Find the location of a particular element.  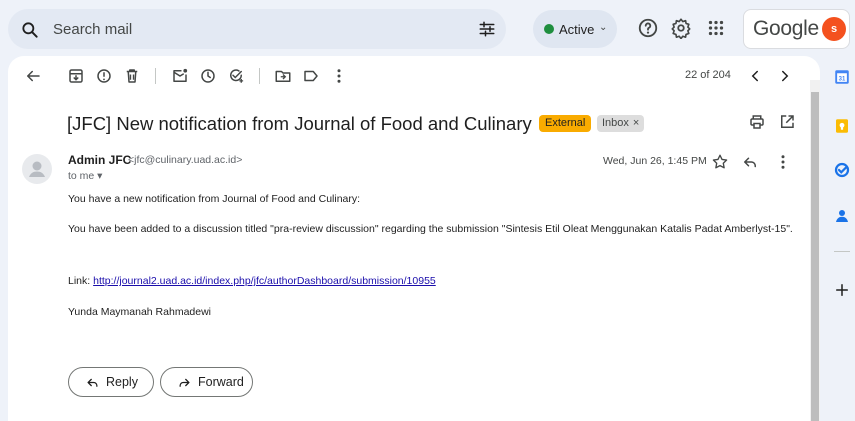

report-spam-icon is located at coordinates (104, 76).